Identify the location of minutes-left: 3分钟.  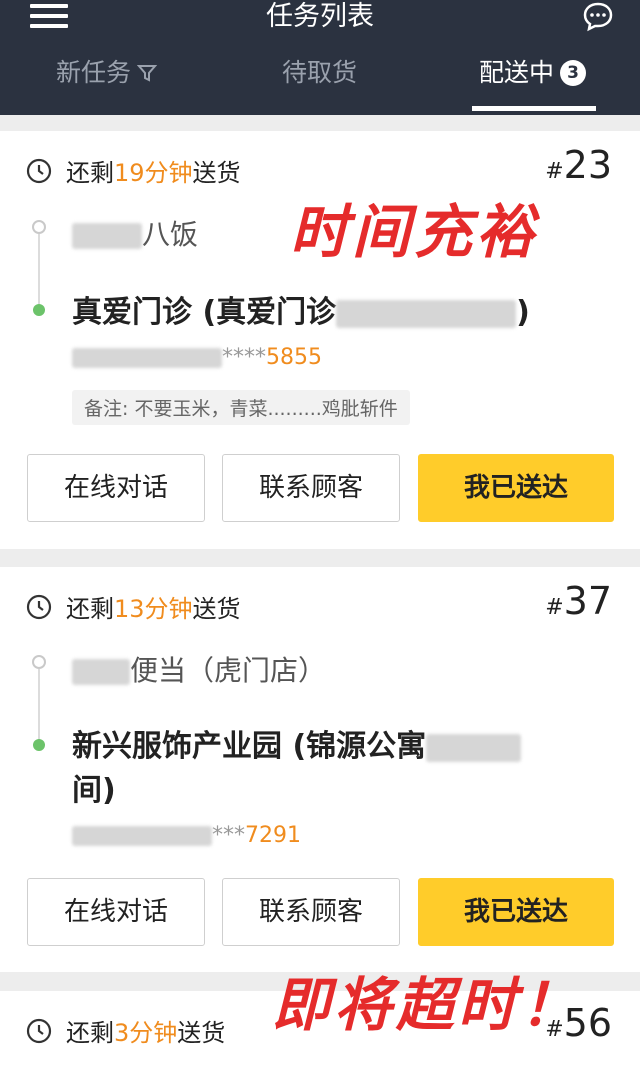
(146, 1033).